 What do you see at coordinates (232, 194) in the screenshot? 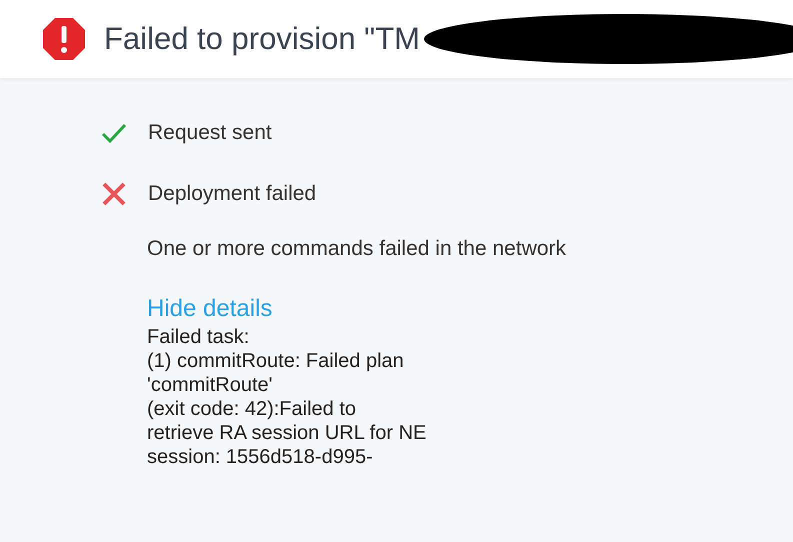
I see `step-label: Deployment failed` at bounding box center [232, 194].